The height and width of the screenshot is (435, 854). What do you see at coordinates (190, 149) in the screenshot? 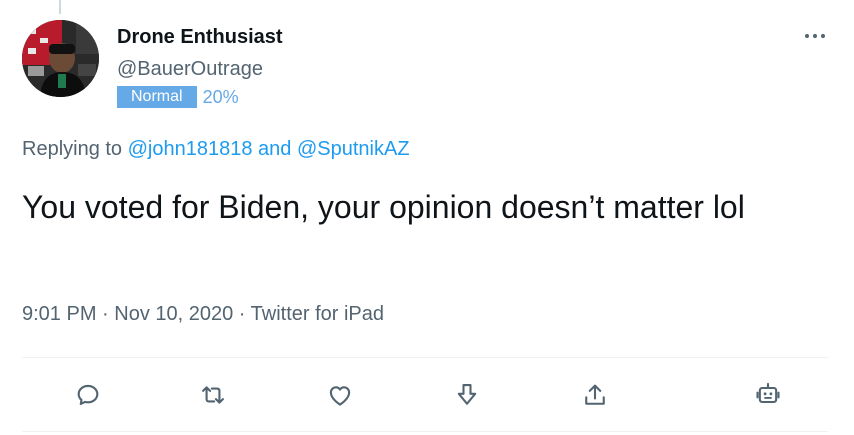
I see `mention-link: @john181818` at bounding box center [190, 149].